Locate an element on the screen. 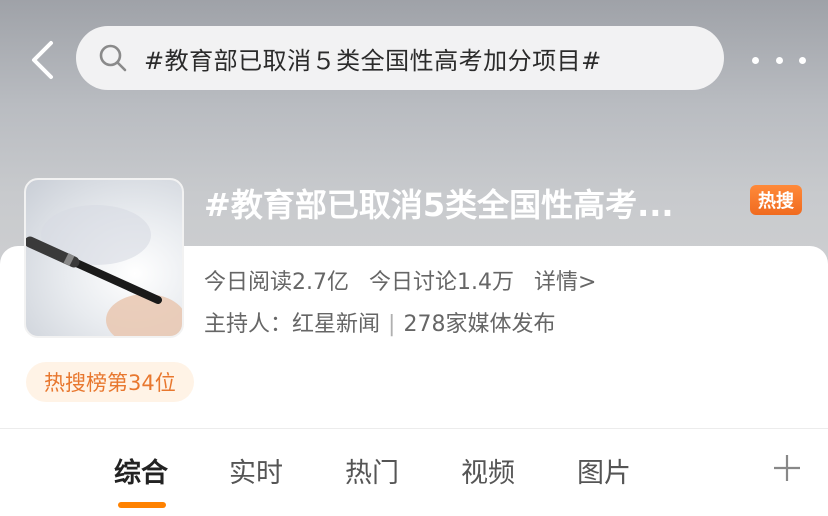 This screenshot has width=828, height=516. discuss-count: 今日讨论1.4万 is located at coordinates (441, 282).